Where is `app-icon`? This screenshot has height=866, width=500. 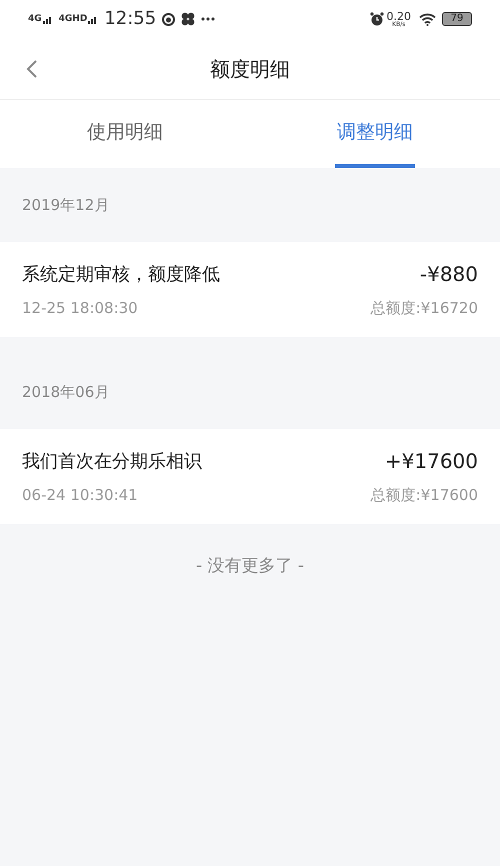 app-icon is located at coordinates (169, 19).